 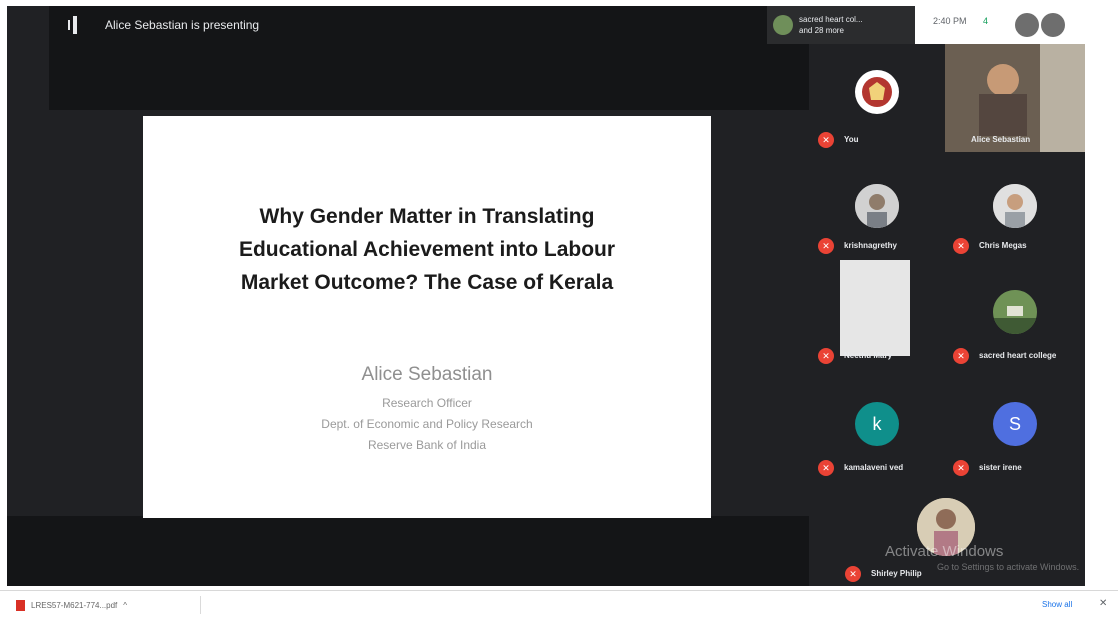 I want to click on participant-video, so click(x=875, y=308).